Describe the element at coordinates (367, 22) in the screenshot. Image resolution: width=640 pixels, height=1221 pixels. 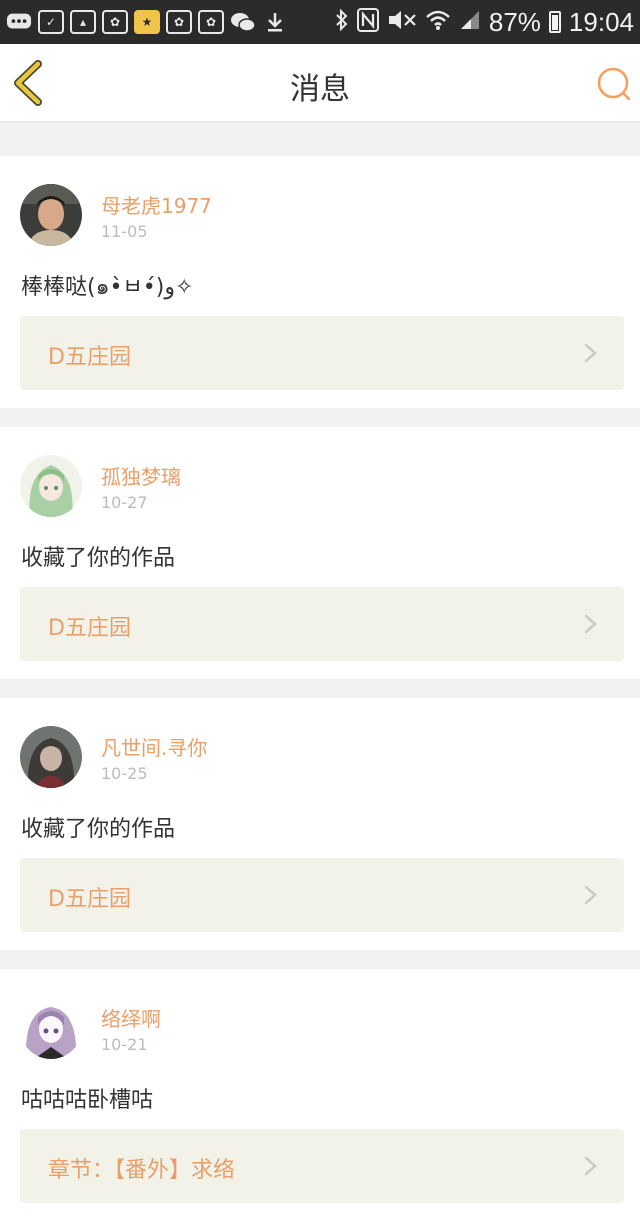
I see `nfc-icon` at that location.